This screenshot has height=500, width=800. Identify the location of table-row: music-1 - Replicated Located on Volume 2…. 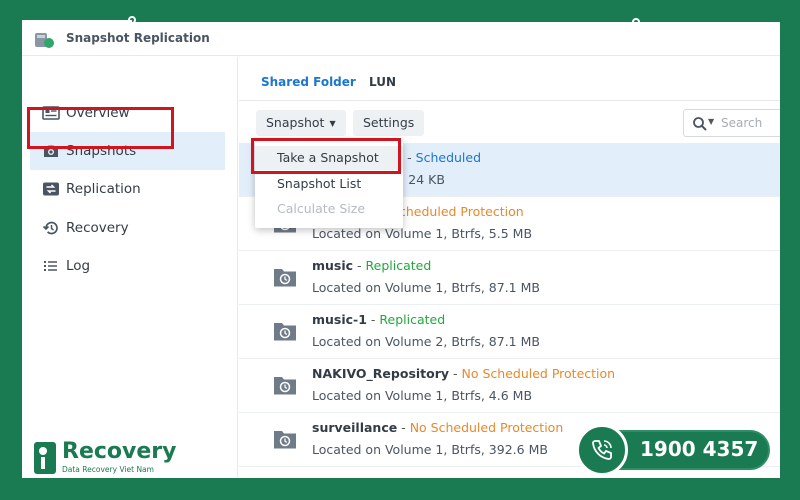
(509, 332).